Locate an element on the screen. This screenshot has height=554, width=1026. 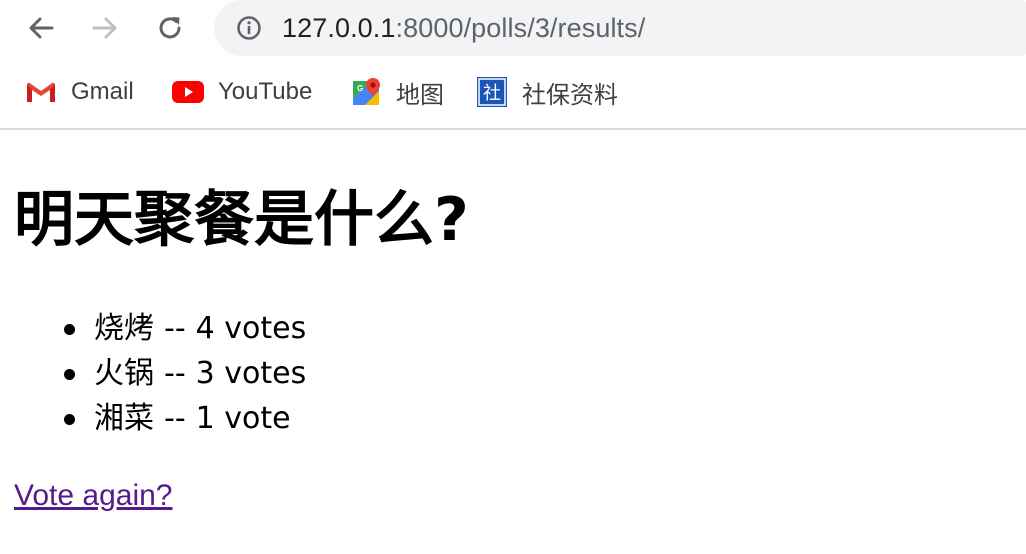
reload-icon is located at coordinates (170, 28).